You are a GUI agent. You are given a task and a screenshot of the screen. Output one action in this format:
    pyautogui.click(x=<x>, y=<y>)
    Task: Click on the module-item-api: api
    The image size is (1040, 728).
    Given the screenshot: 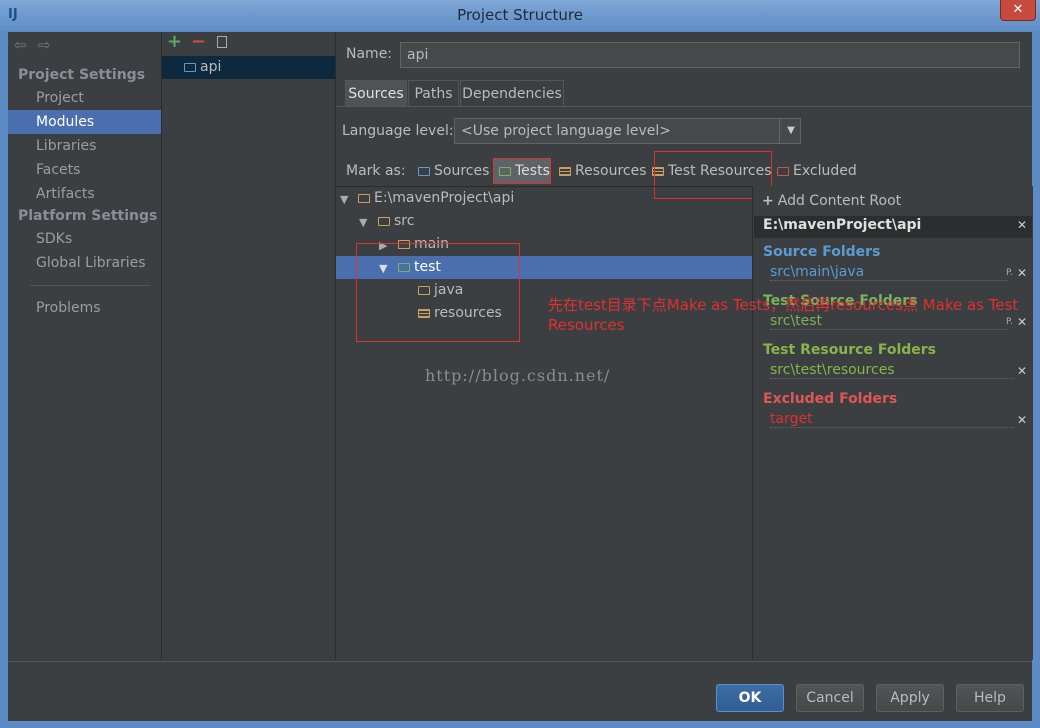 What is the action you would take?
    pyautogui.click(x=248, y=67)
    